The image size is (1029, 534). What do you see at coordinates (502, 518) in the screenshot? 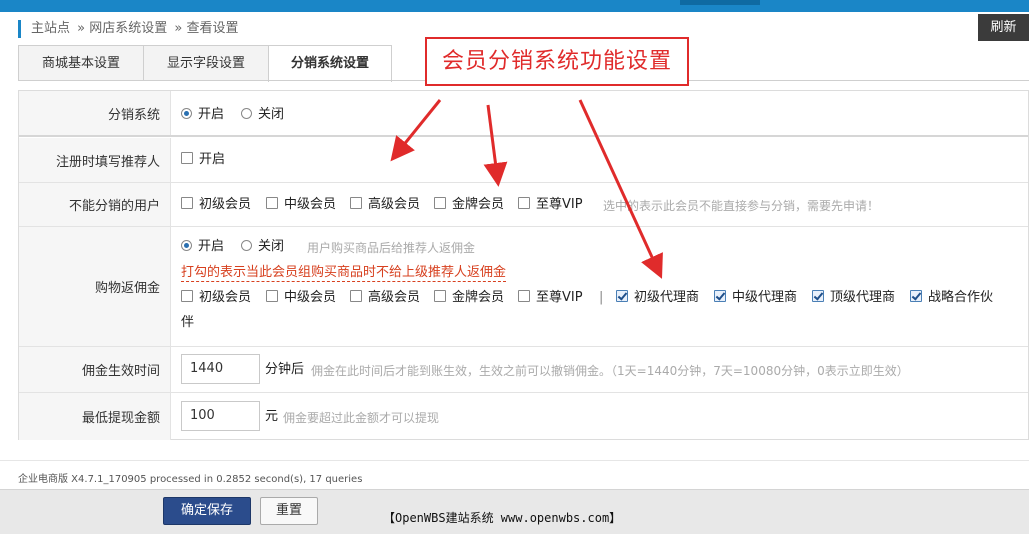
I see `site-credit: 【OpenWBS建站系统 www.openwbs.com】` at bounding box center [502, 518].